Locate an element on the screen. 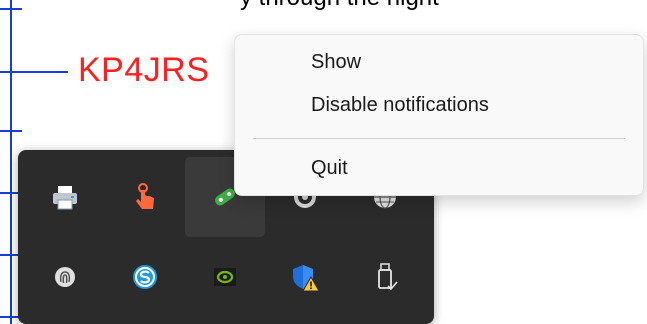 This screenshot has height=324, width=647. tray-printer is located at coordinates (65, 197).